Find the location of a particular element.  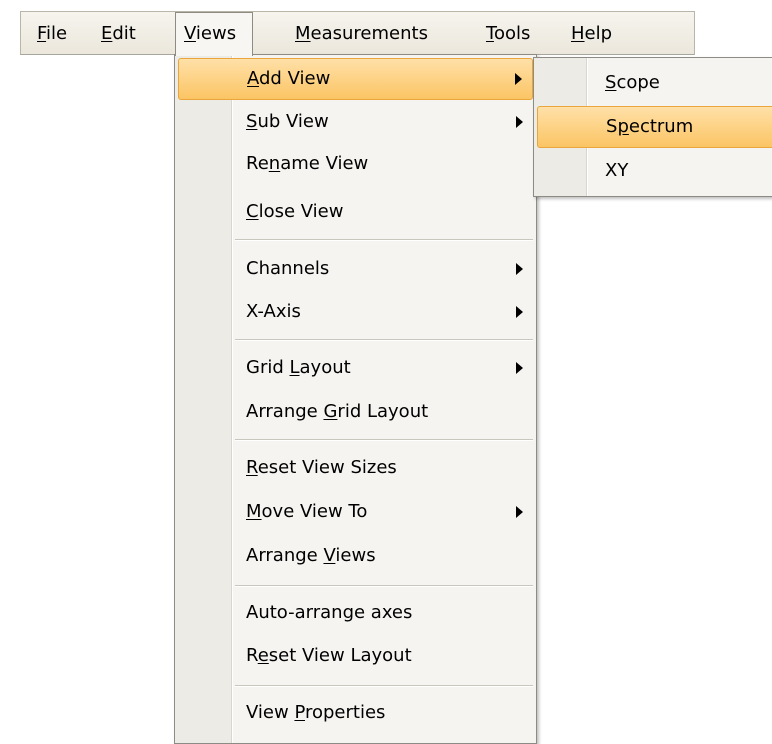

menu-tools: Tools is located at coordinates (508, 33).